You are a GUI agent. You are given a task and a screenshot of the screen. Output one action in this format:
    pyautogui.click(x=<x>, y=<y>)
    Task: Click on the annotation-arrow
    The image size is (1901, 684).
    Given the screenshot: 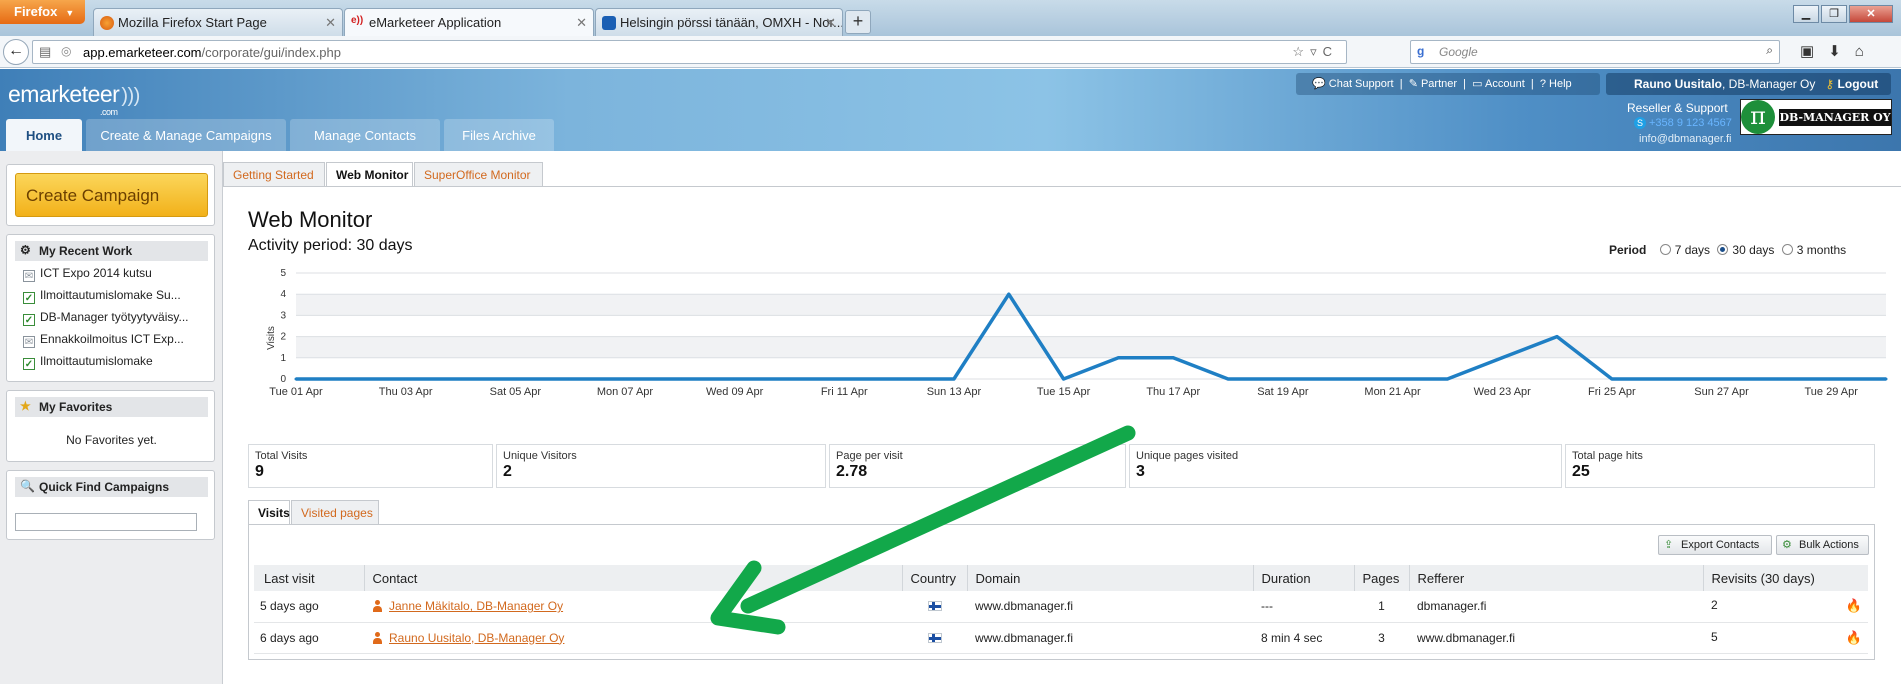 What is the action you would take?
    pyautogui.click(x=923, y=530)
    